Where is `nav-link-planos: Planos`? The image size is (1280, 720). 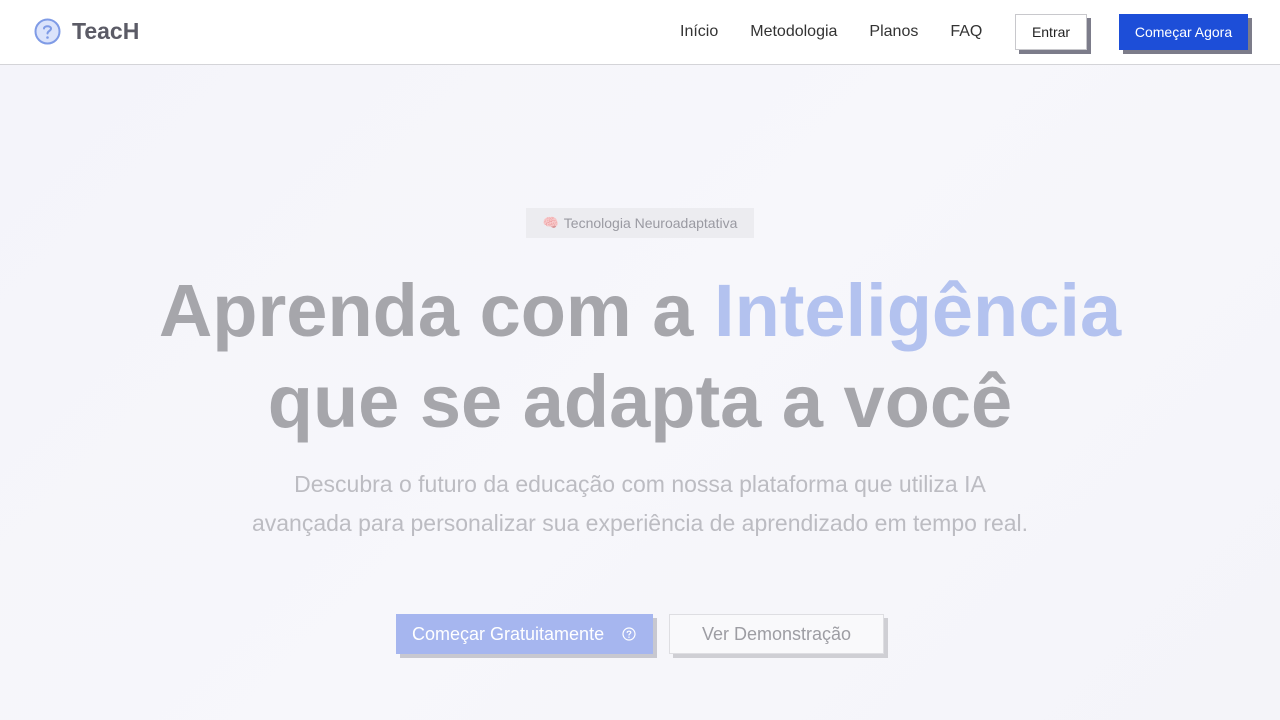
nav-link-planos: Planos is located at coordinates (893, 32).